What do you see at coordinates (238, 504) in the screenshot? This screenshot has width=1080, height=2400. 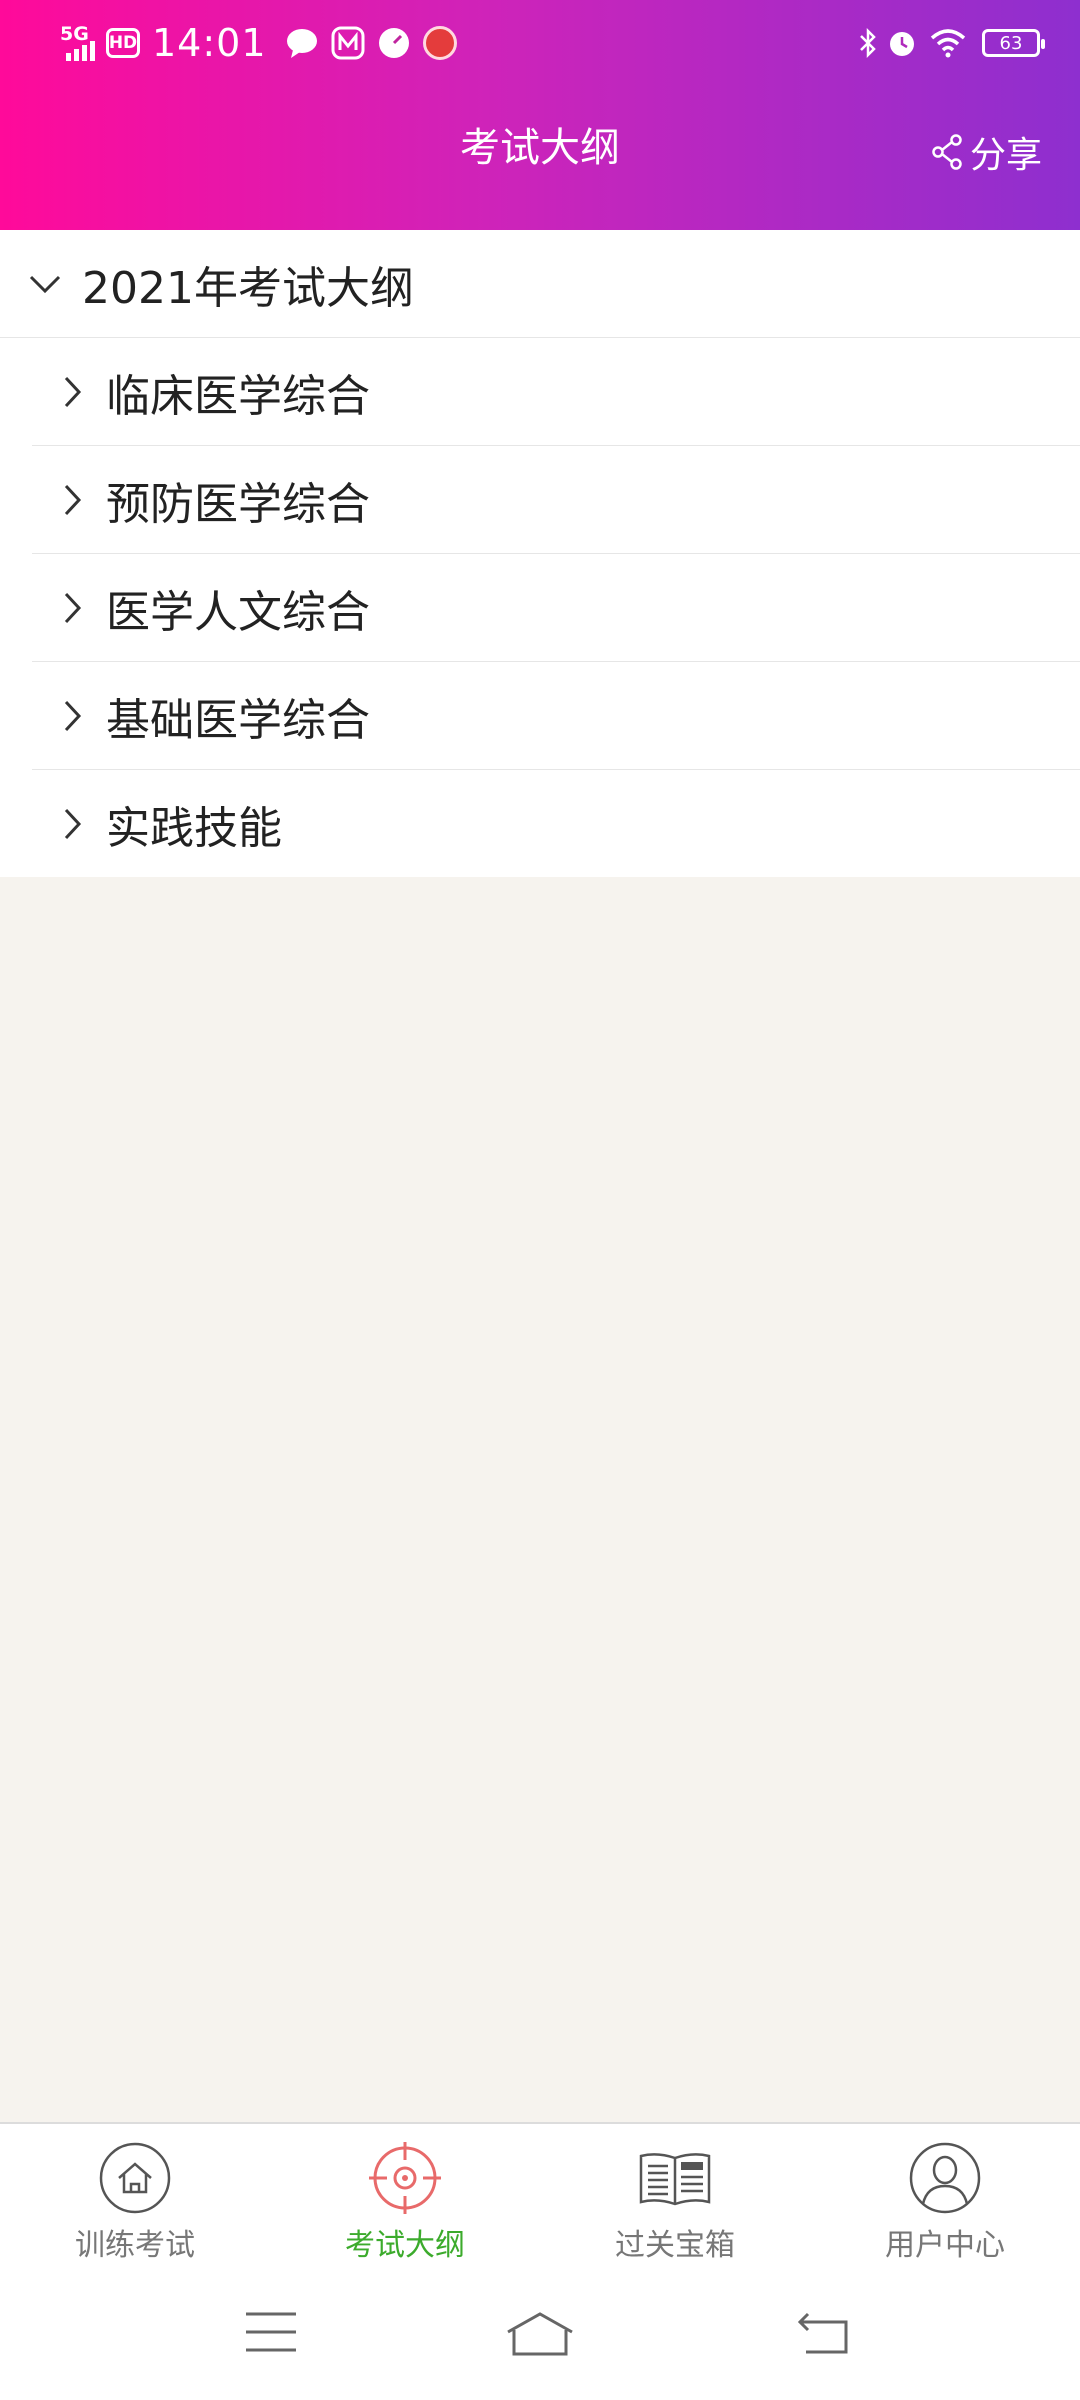 I see `outline-item-label: 预防医学综合` at bounding box center [238, 504].